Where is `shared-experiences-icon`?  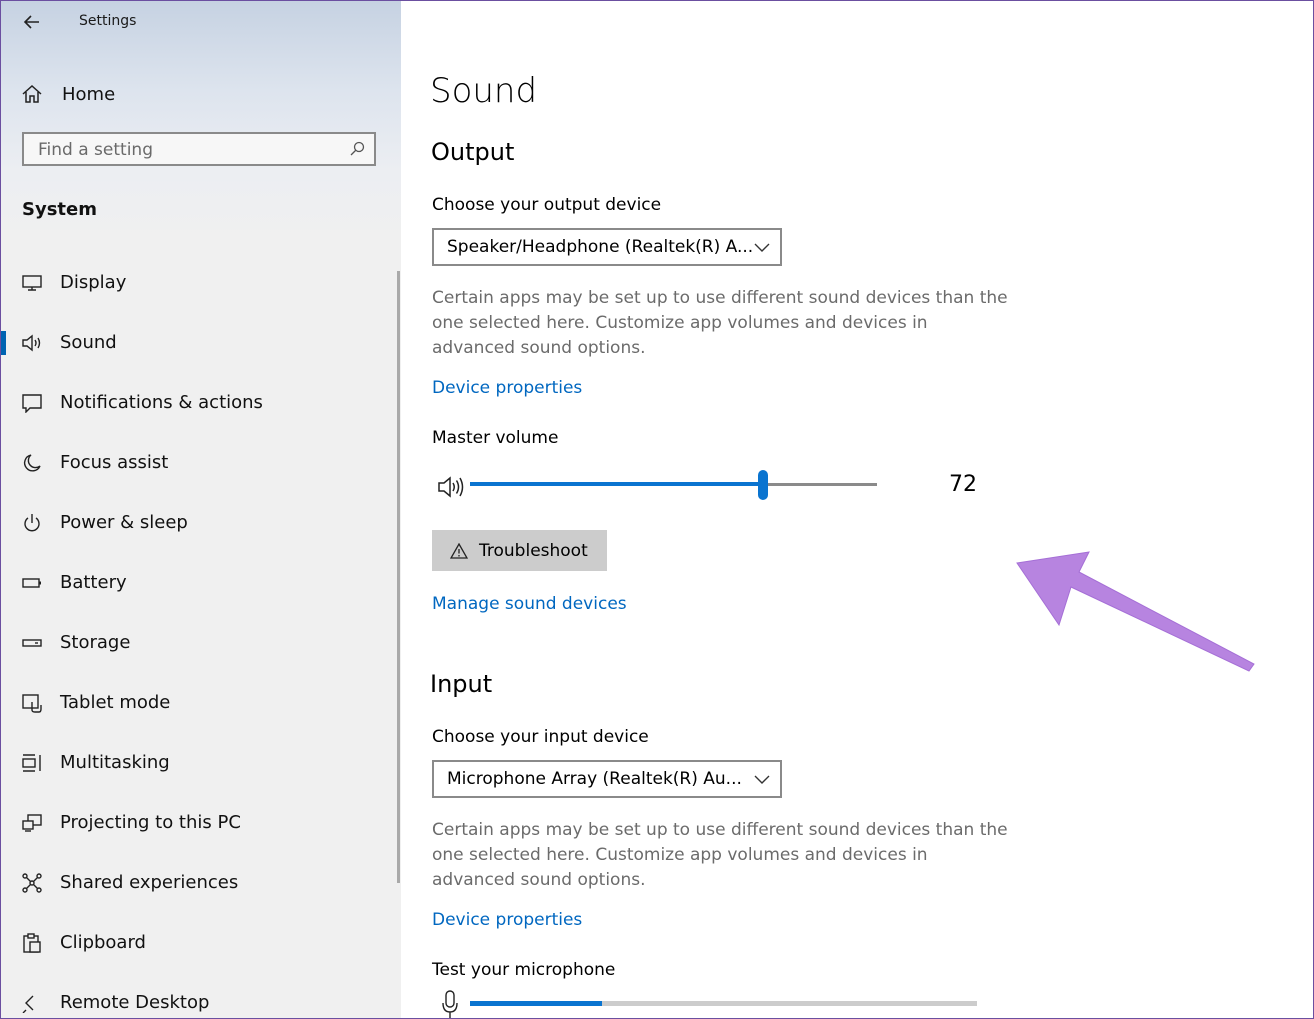 shared-experiences-icon is located at coordinates (32, 883).